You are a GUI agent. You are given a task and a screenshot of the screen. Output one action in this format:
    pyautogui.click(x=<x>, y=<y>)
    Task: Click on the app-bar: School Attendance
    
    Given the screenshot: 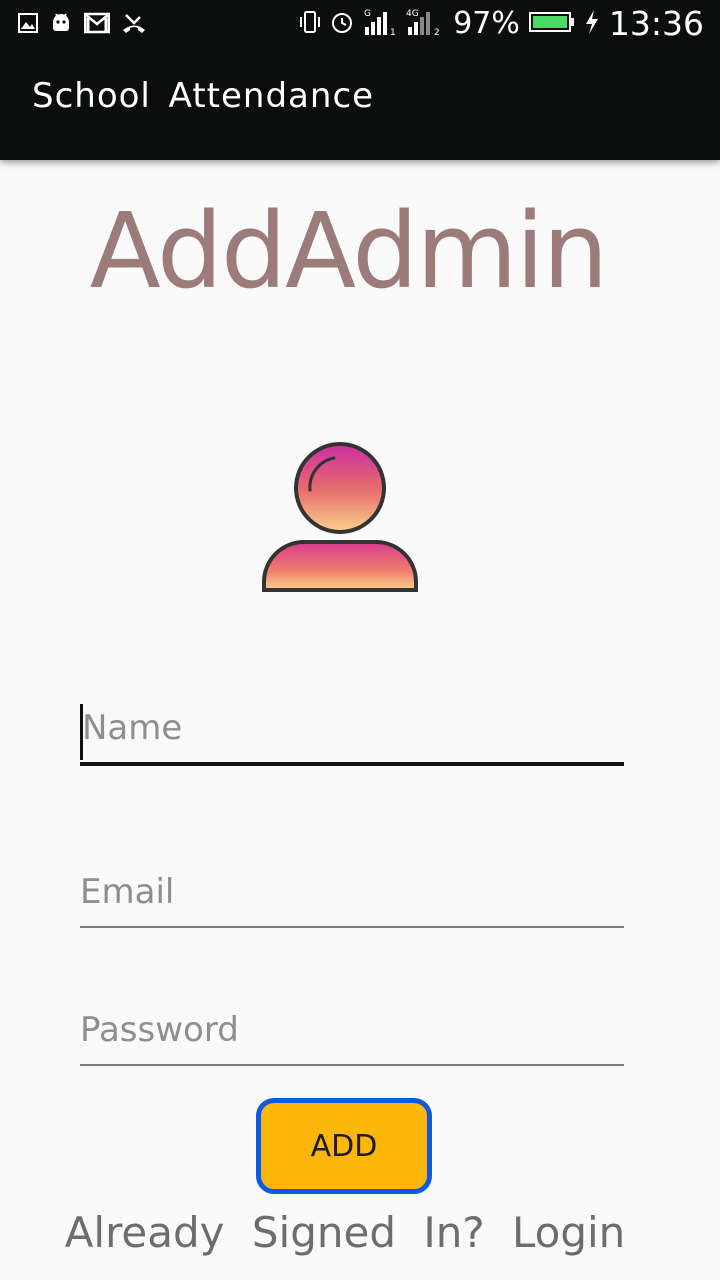 What is the action you would take?
    pyautogui.click(x=360, y=104)
    